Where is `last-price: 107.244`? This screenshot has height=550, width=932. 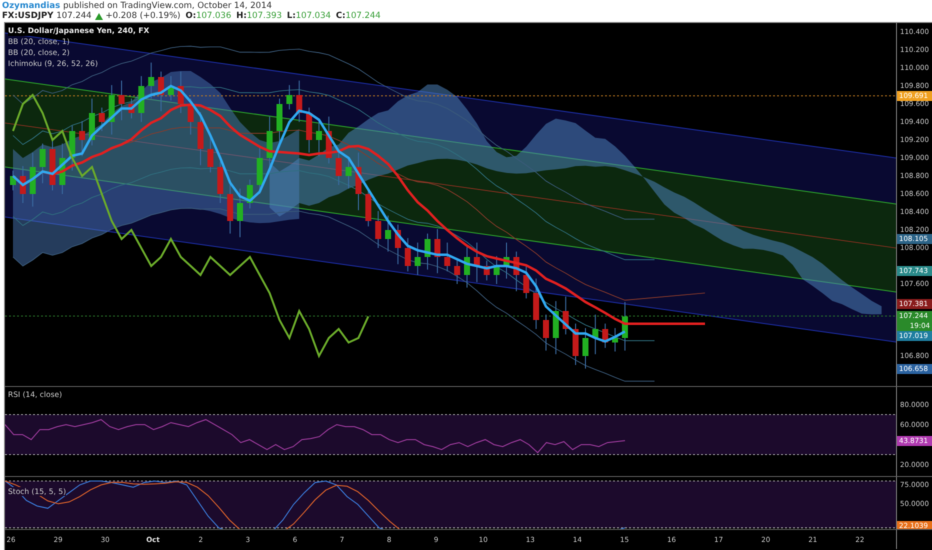
last-price: 107.244 is located at coordinates (74, 16).